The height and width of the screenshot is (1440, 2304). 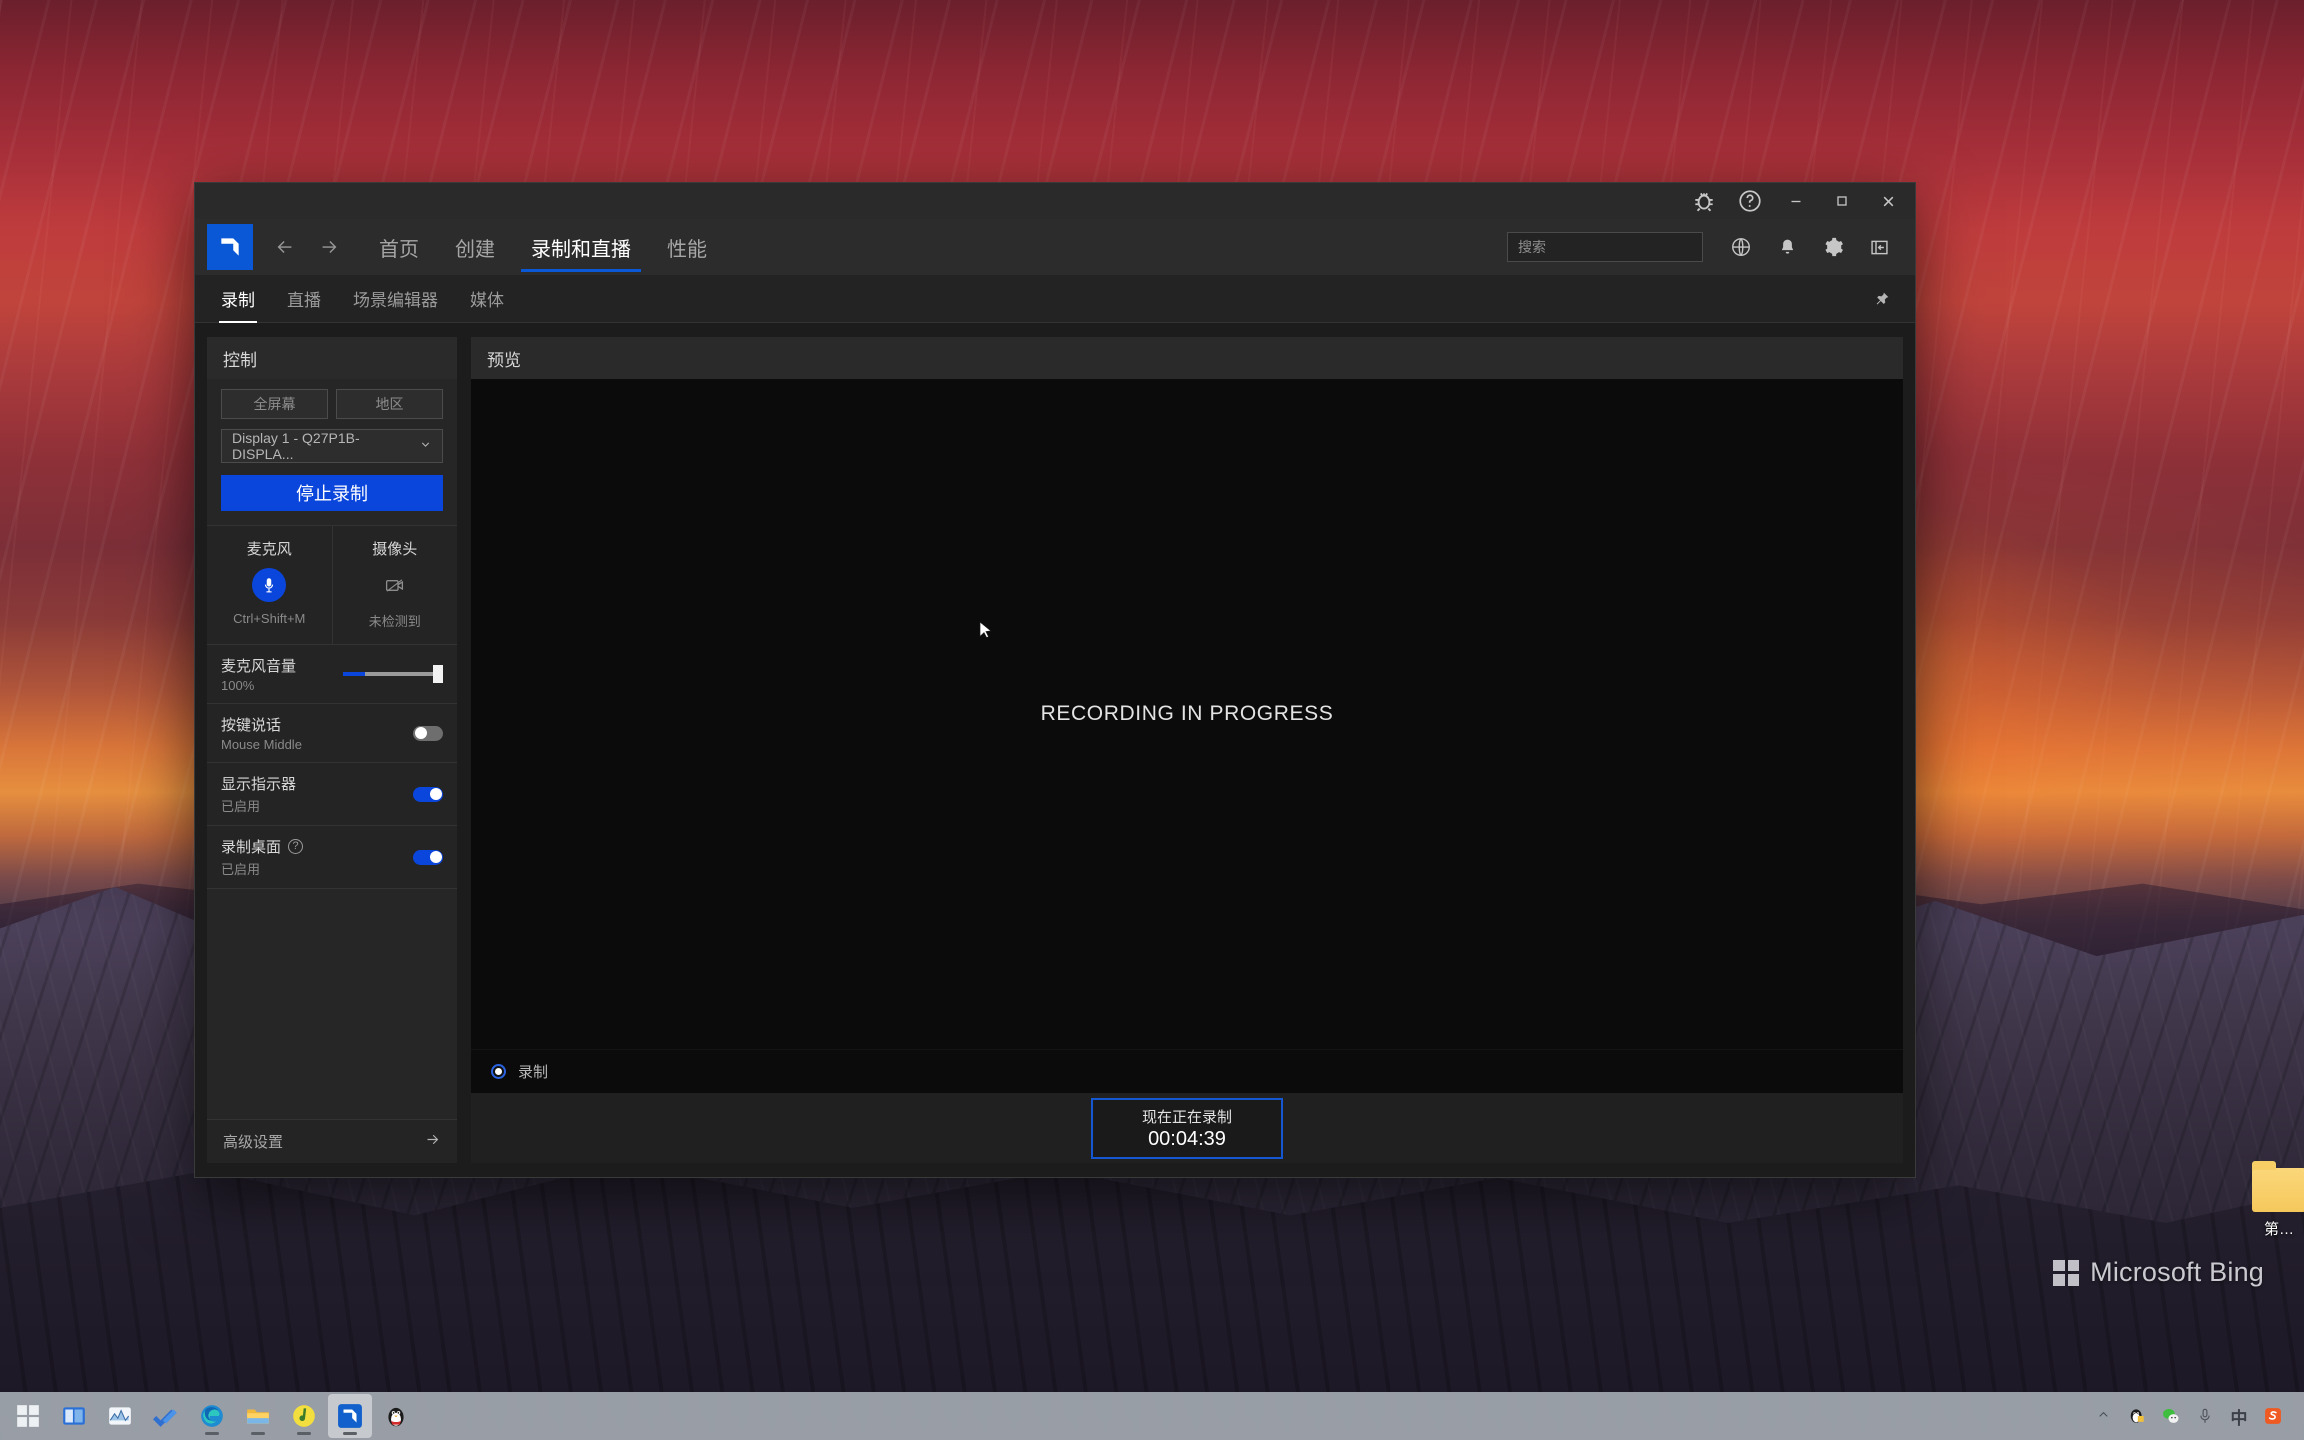 What do you see at coordinates (393, 674) in the screenshot?
I see `mic-volume-slider` at bounding box center [393, 674].